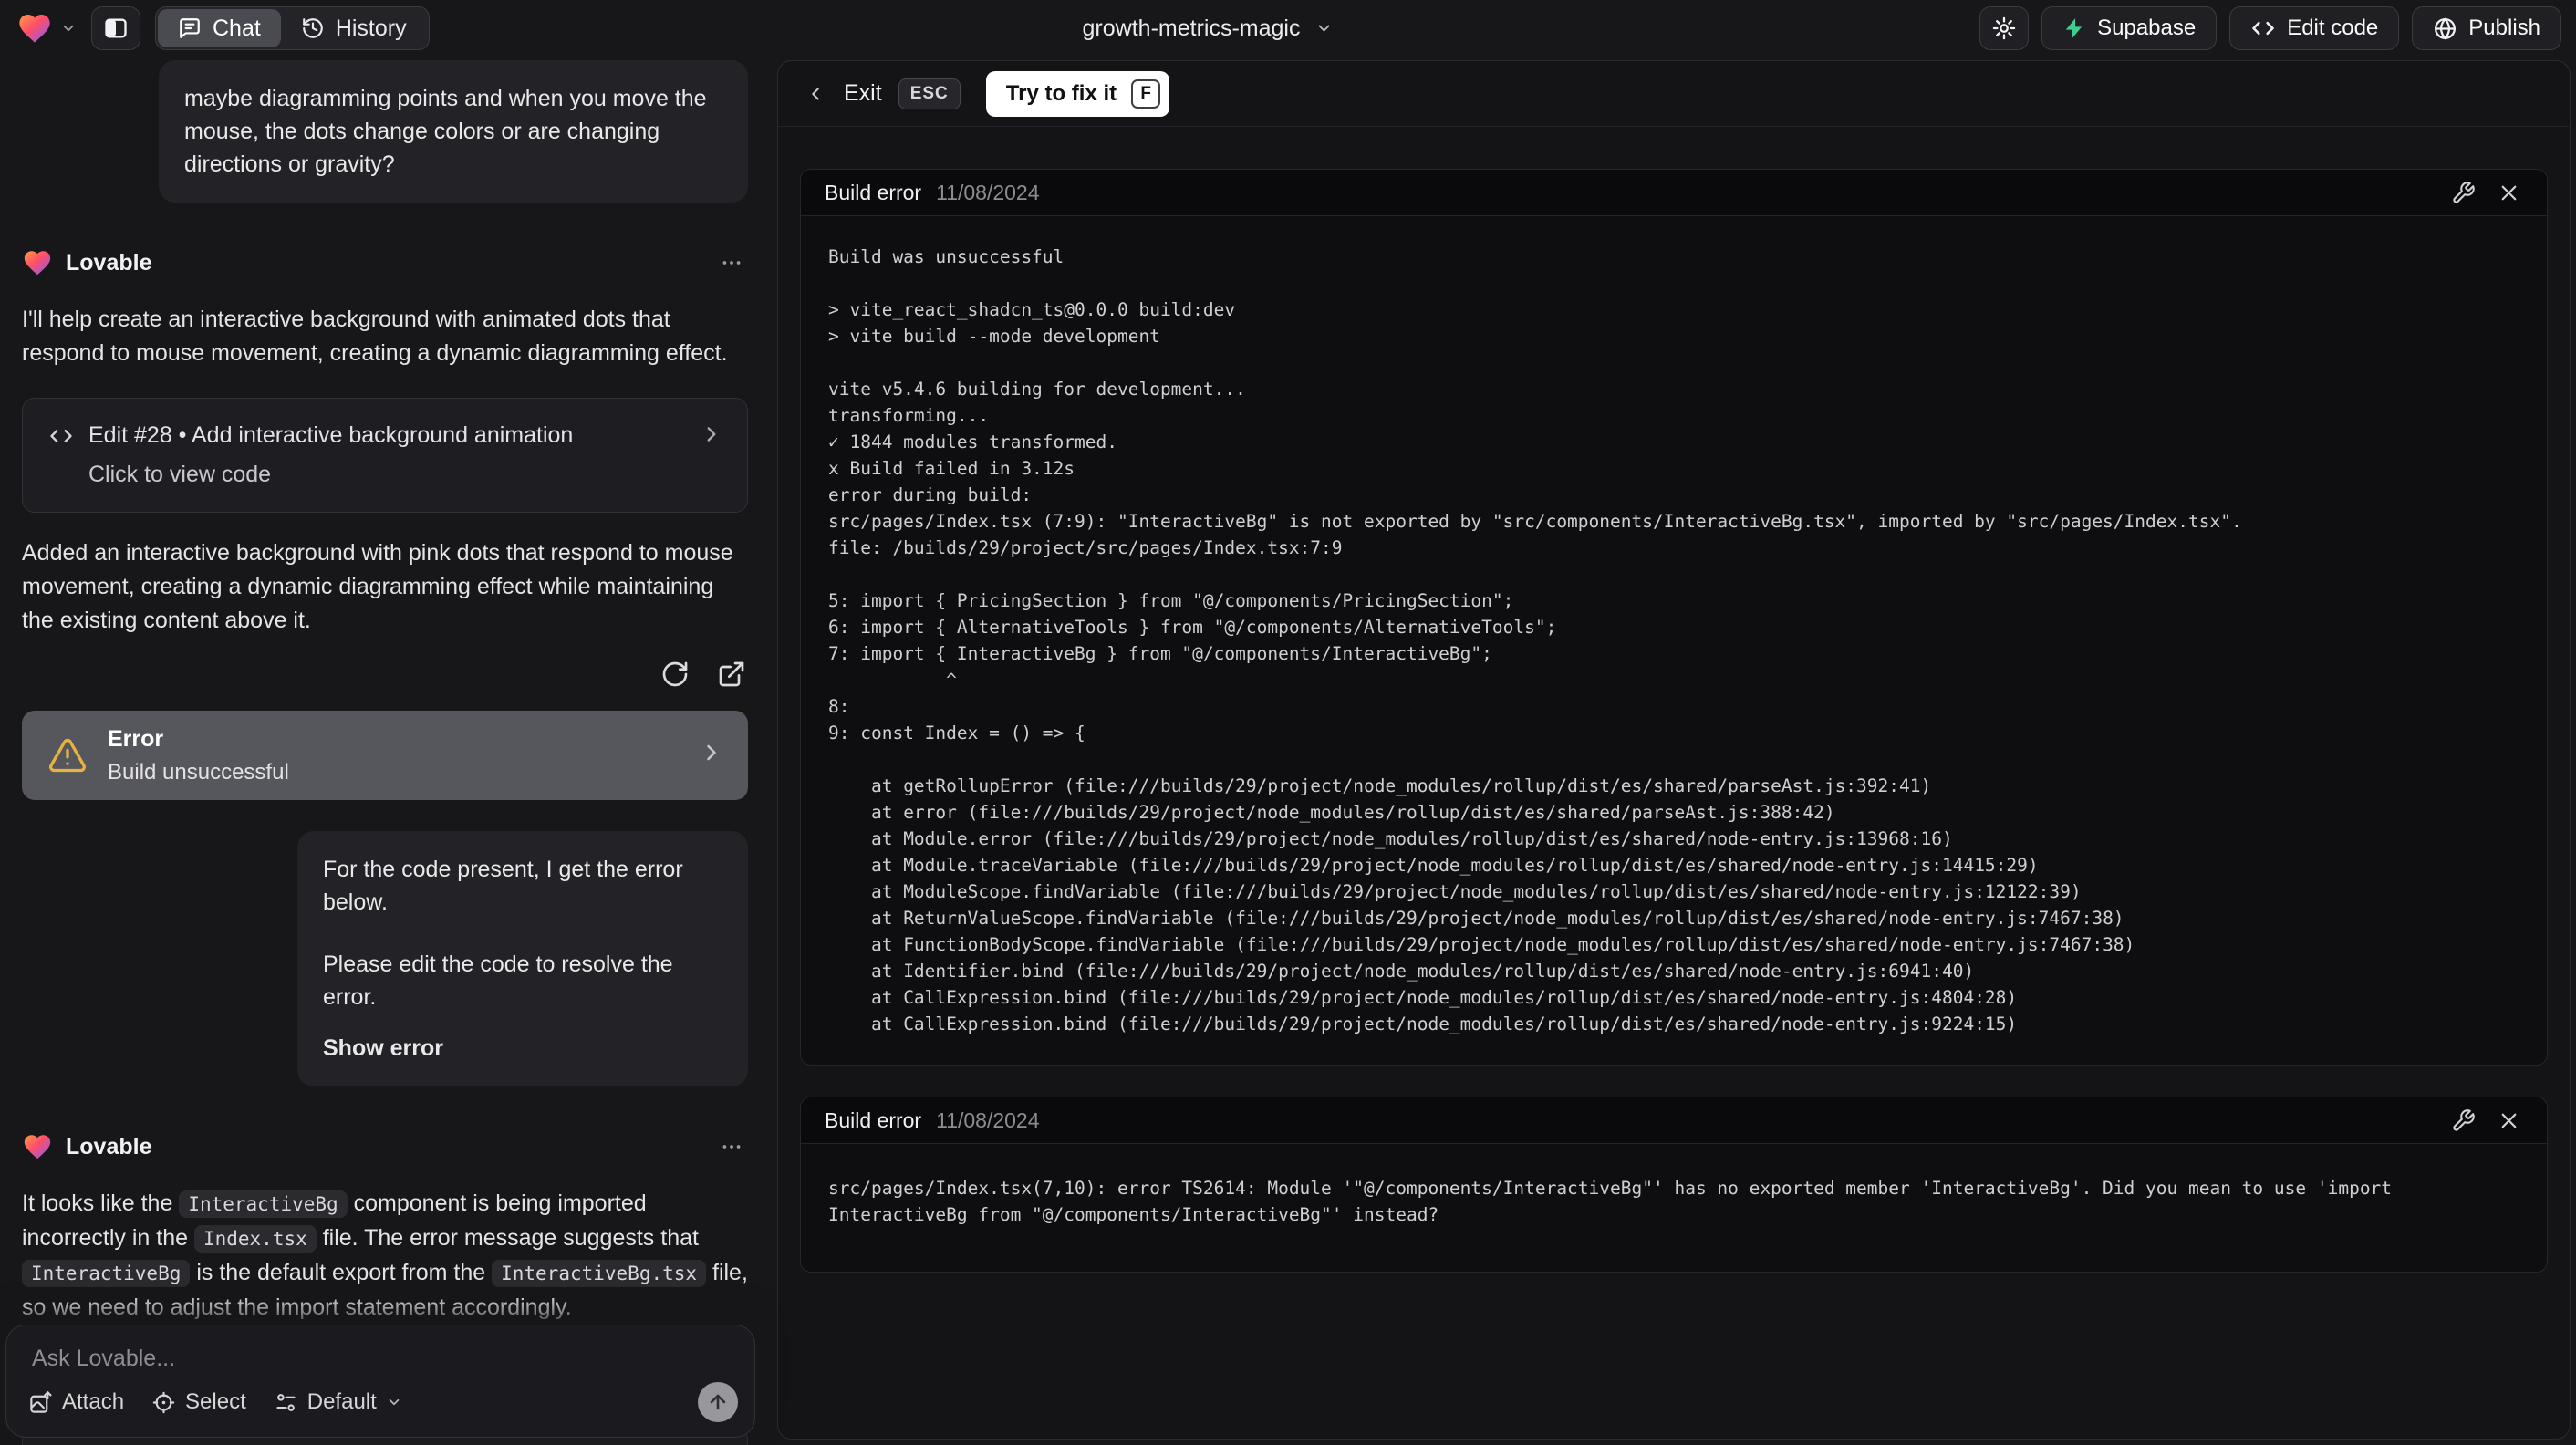 The height and width of the screenshot is (1445, 2576). I want to click on tab-chat-label: Chat, so click(237, 28).